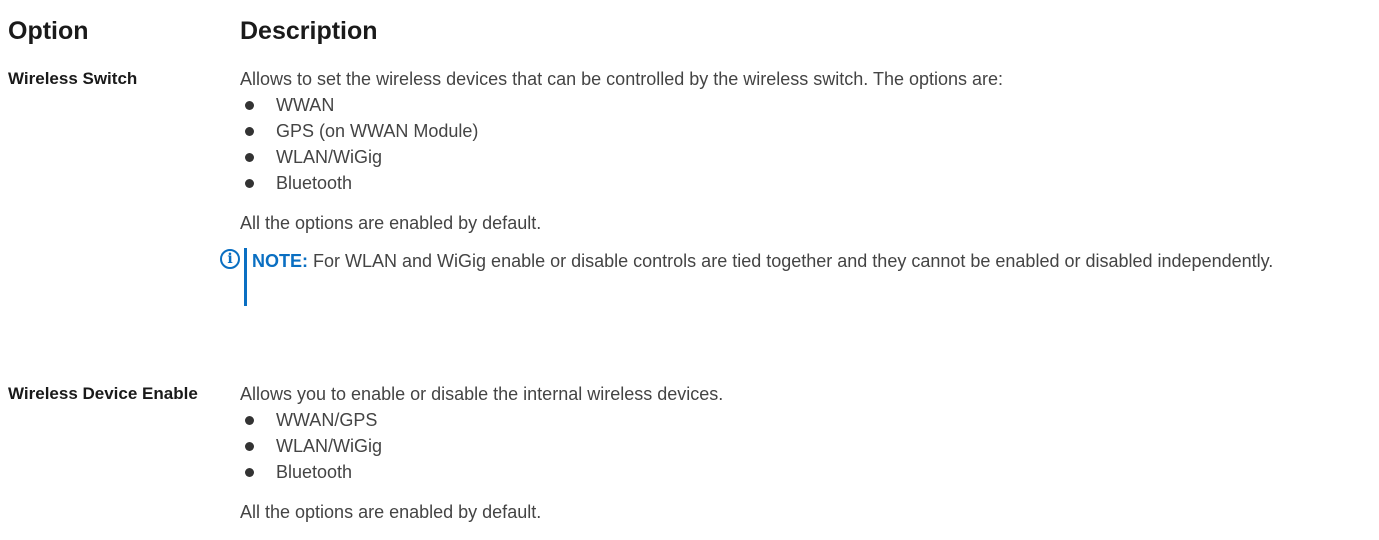 This screenshot has height=540, width=1379. Describe the element at coordinates (305, 105) in the screenshot. I see `list-item-label: WWAN` at that location.